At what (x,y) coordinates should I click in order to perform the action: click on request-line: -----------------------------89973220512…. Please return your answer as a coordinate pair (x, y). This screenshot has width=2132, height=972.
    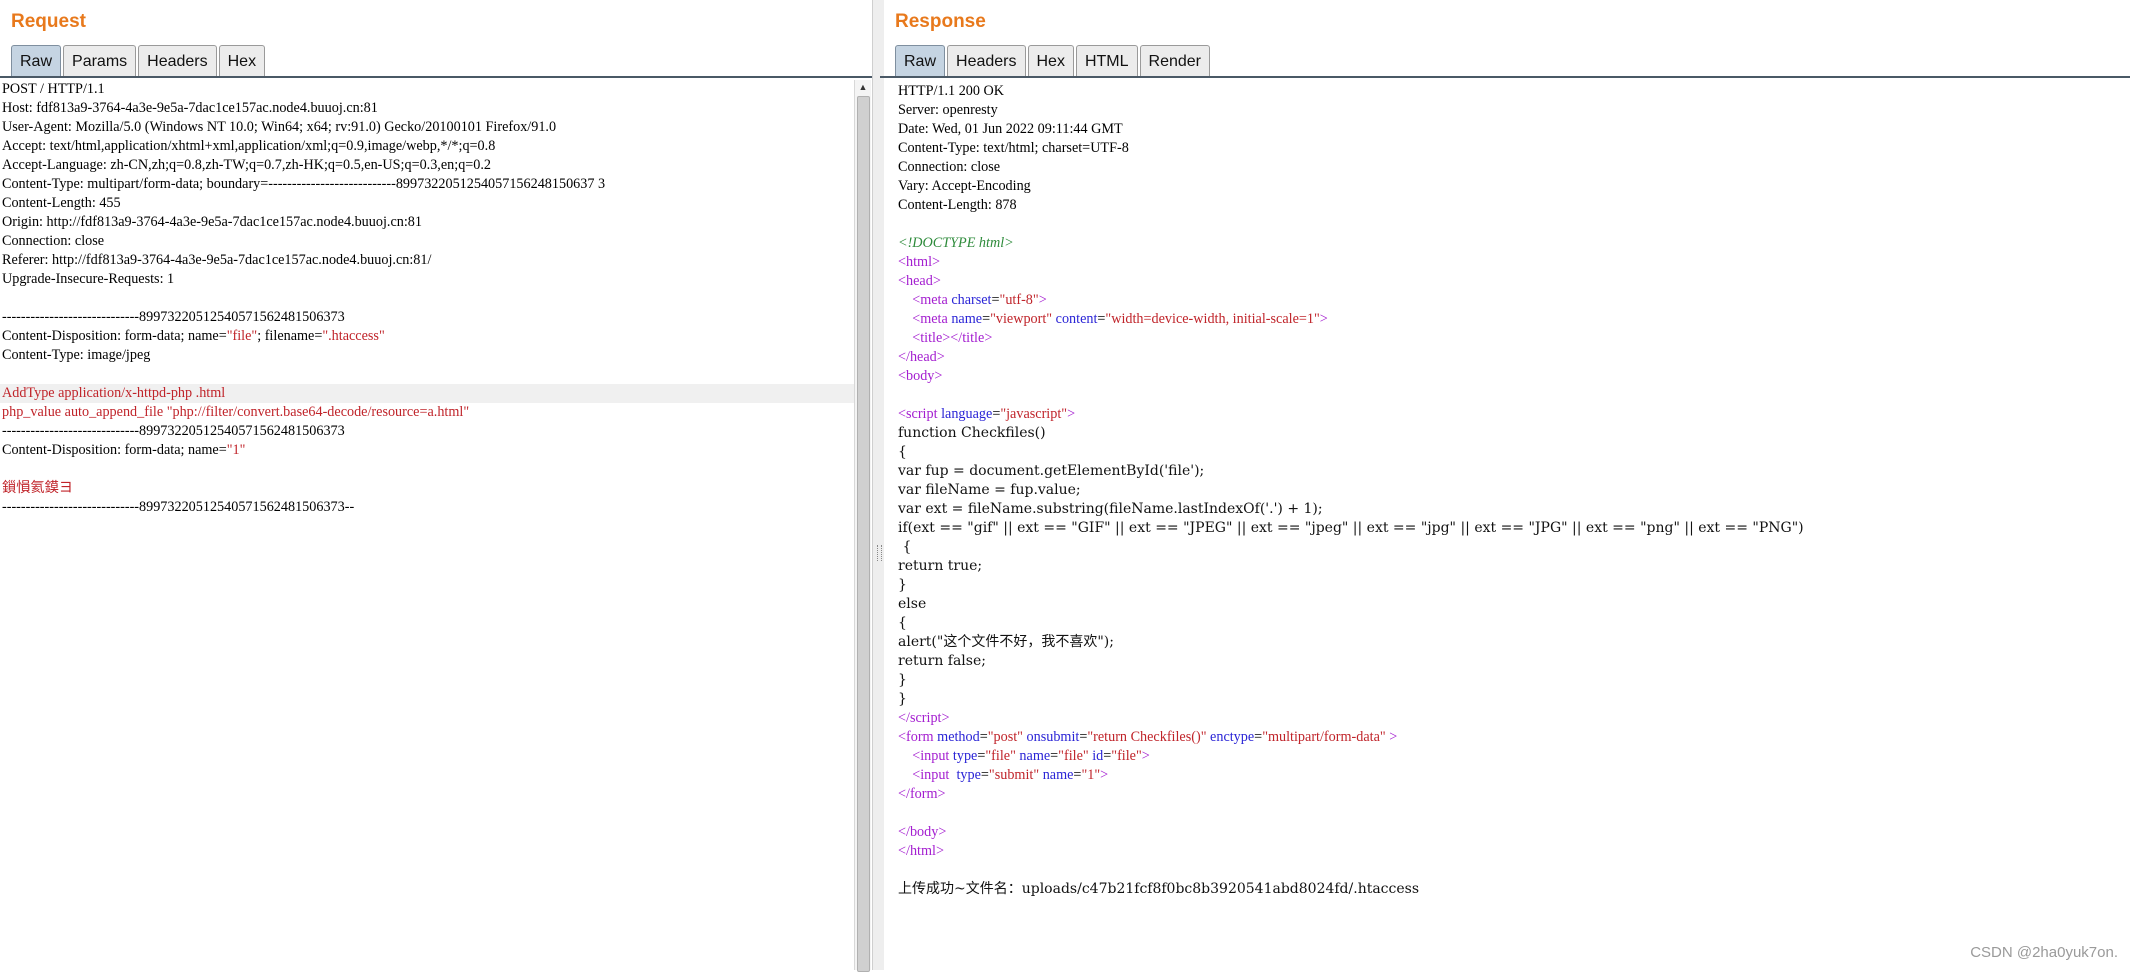
    Looking at the image, I should click on (427, 507).